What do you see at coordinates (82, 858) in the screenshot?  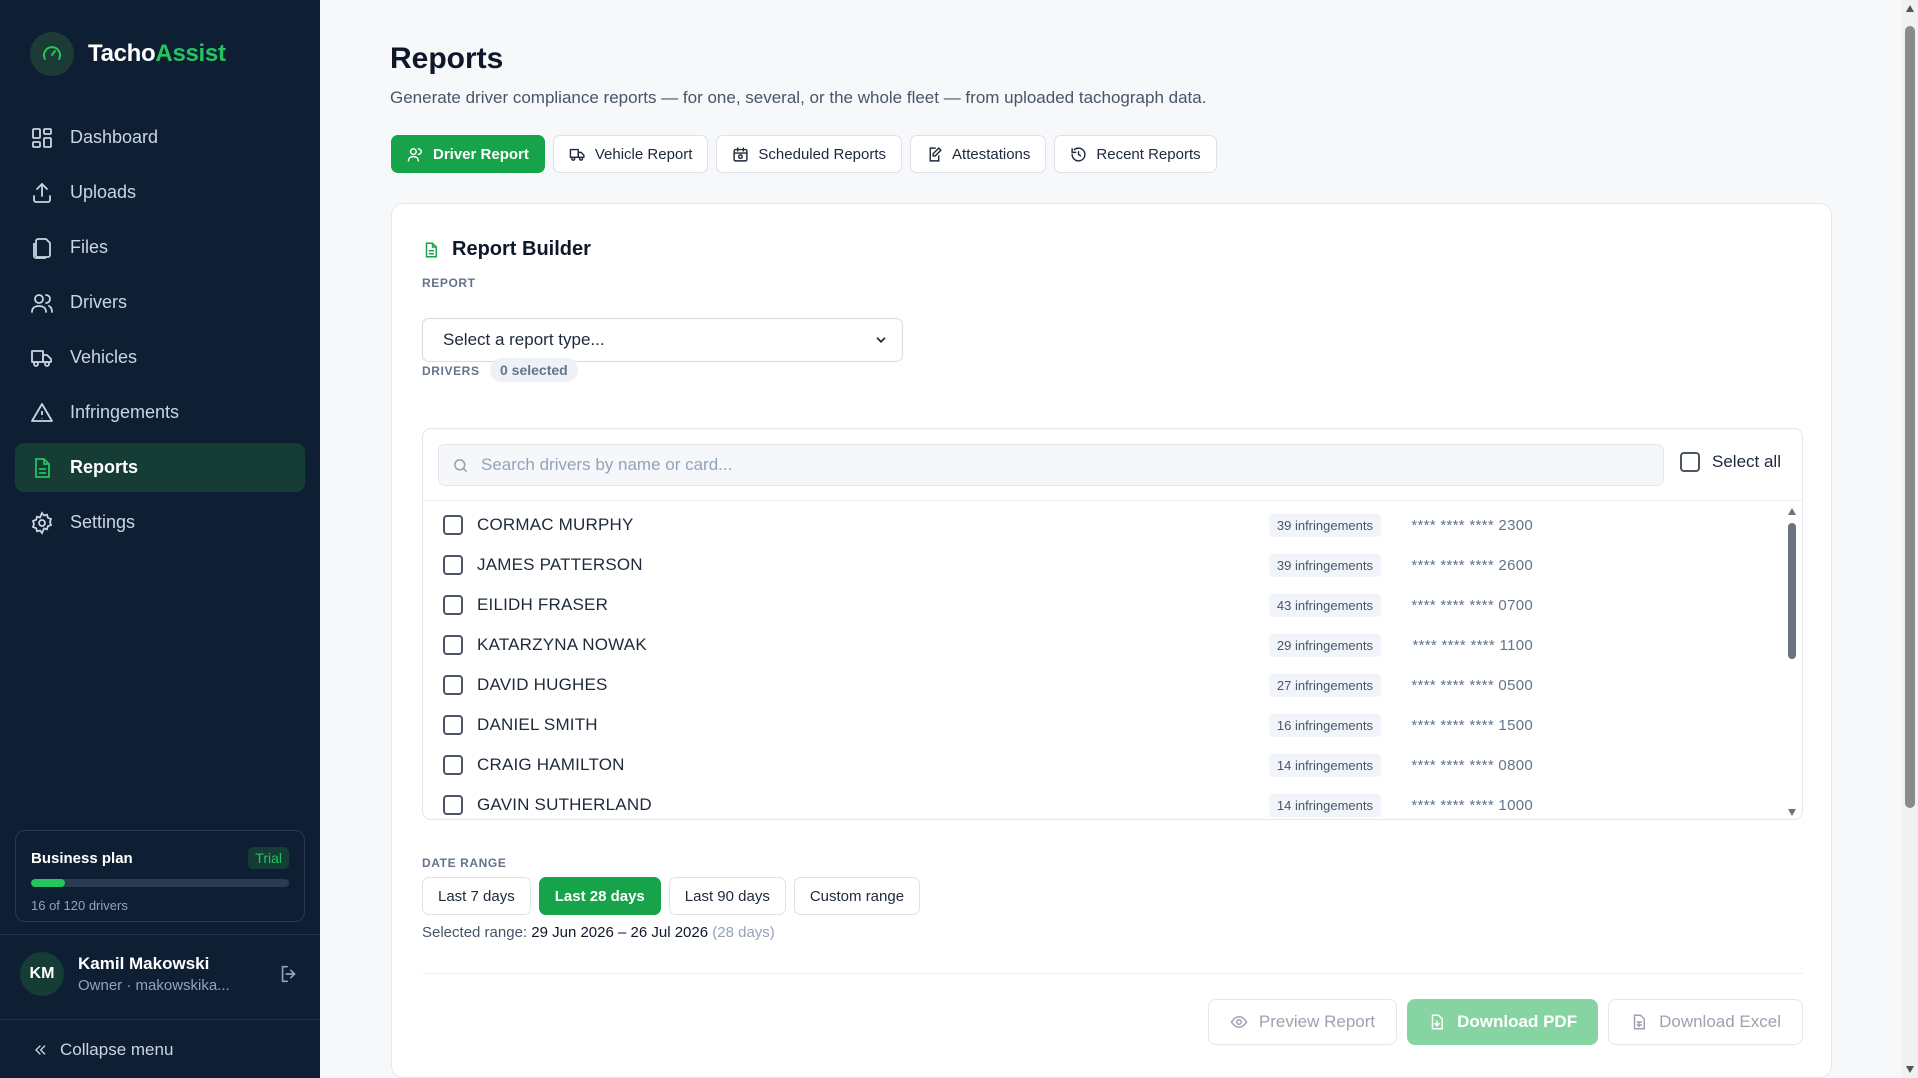 I see `plan-title: Business plan` at bounding box center [82, 858].